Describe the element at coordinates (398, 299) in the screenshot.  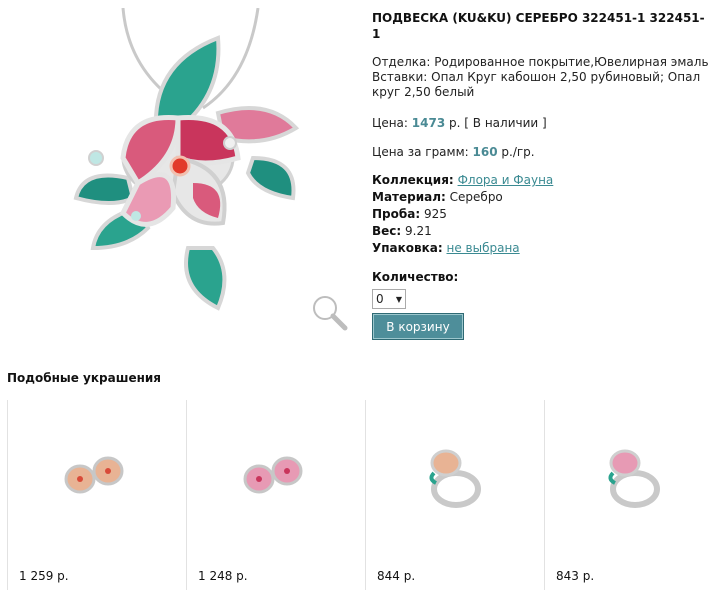
I see `chevron-down-icon: ▼` at that location.